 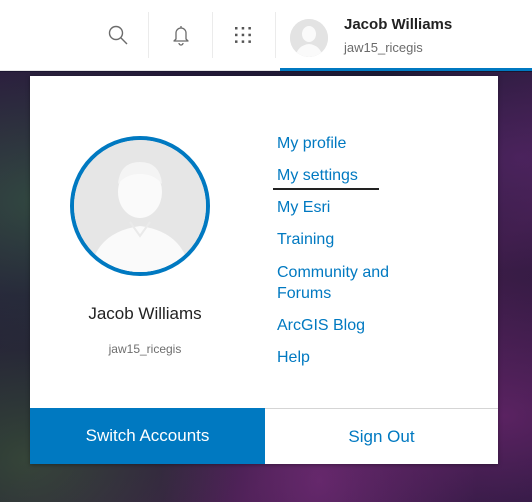 What do you see at coordinates (266, 35) in the screenshot?
I see `top-header: Jacob Williams jaw15_ricegis` at bounding box center [266, 35].